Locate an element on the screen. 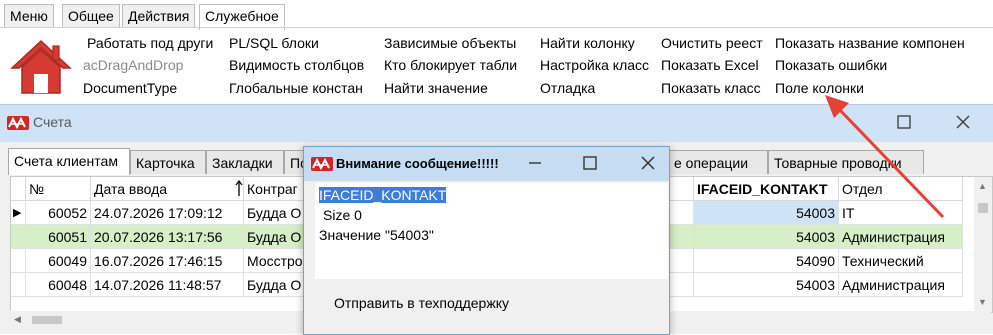 The height and width of the screenshot is (335, 993). ribbon-find-value: Найти значение is located at coordinates (457, 88).